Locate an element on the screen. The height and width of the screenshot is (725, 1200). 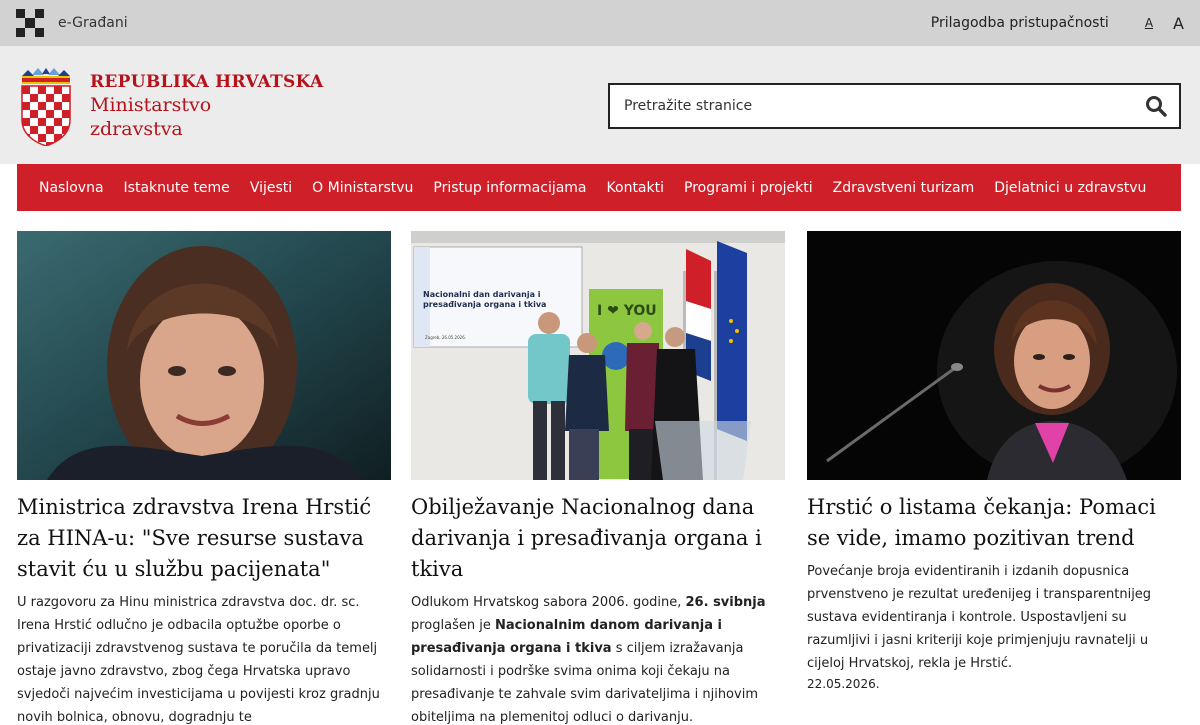
nav-item-djelatnici-u-zdravstvu: Djelatnici u zdravstvu is located at coordinates (1070, 188).